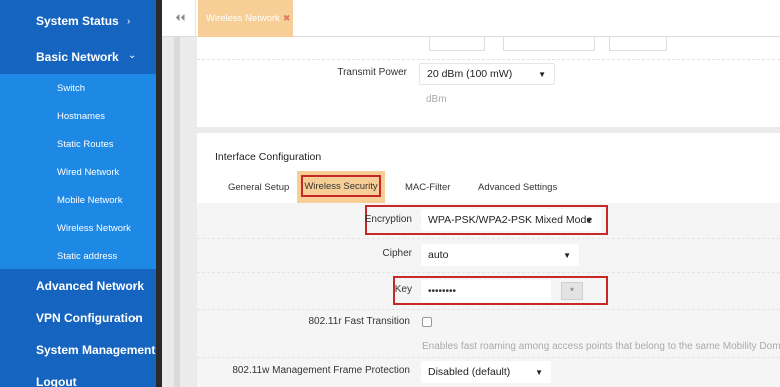 The image size is (780, 387). I want to click on transmit-power-help: dBm, so click(436, 99).